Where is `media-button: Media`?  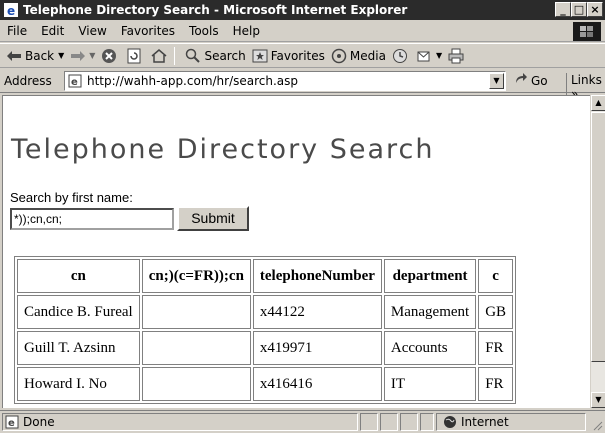 media-button: Media is located at coordinates (358, 56).